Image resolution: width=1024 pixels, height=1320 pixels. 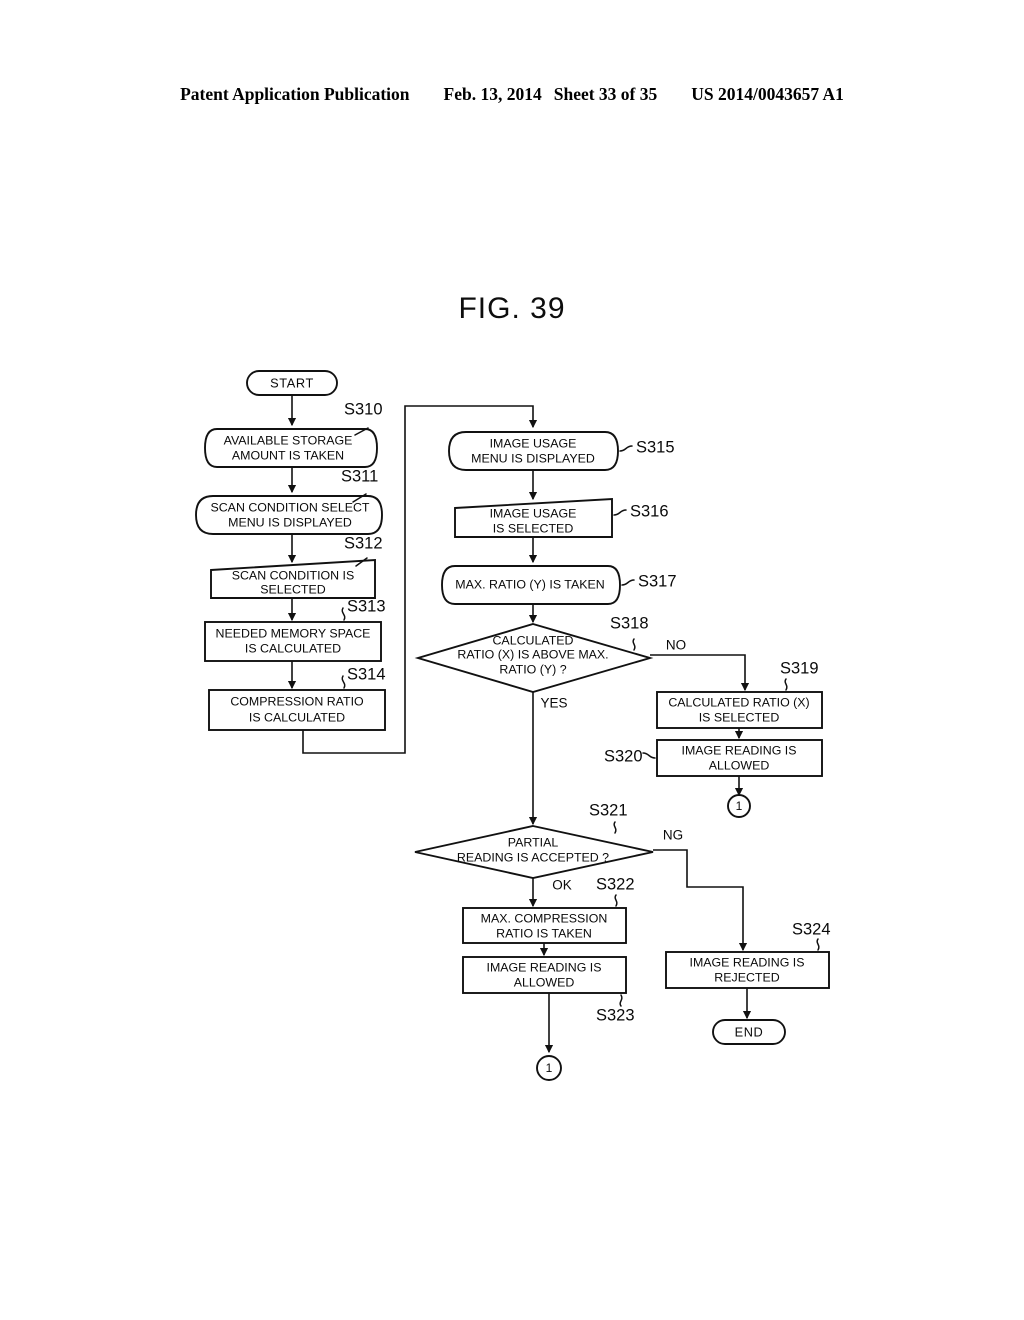 I want to click on node-s324: IMAGE READING IS REJECTED, so click(x=747, y=970).